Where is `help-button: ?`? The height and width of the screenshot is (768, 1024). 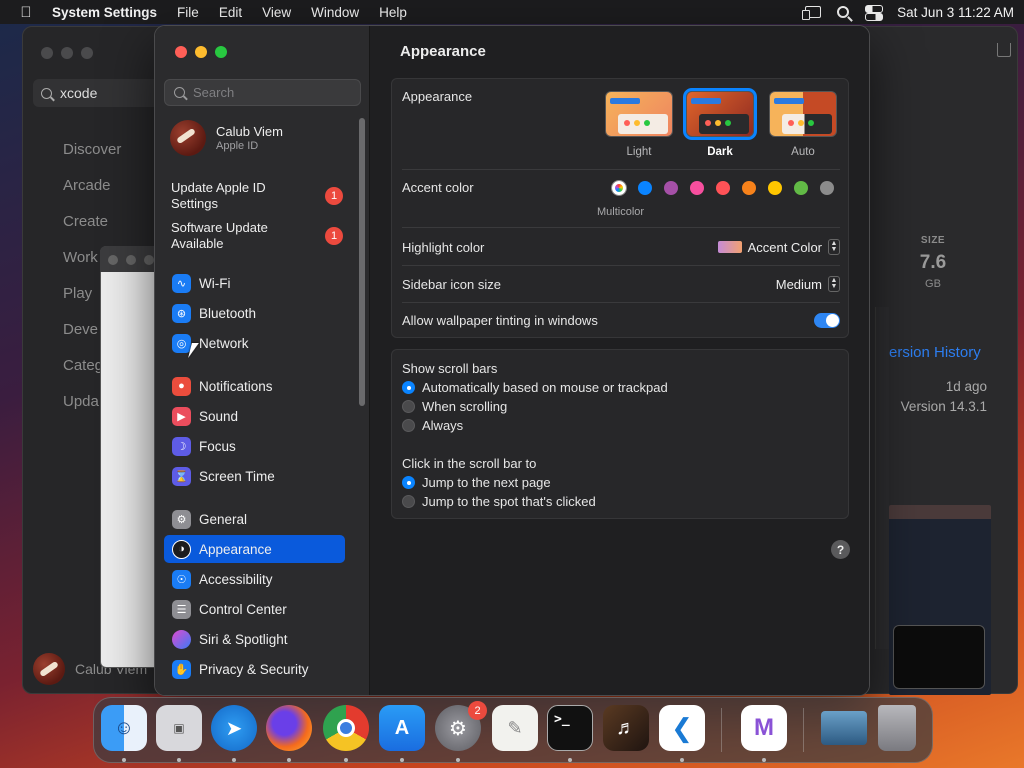 help-button: ? is located at coordinates (840, 549).